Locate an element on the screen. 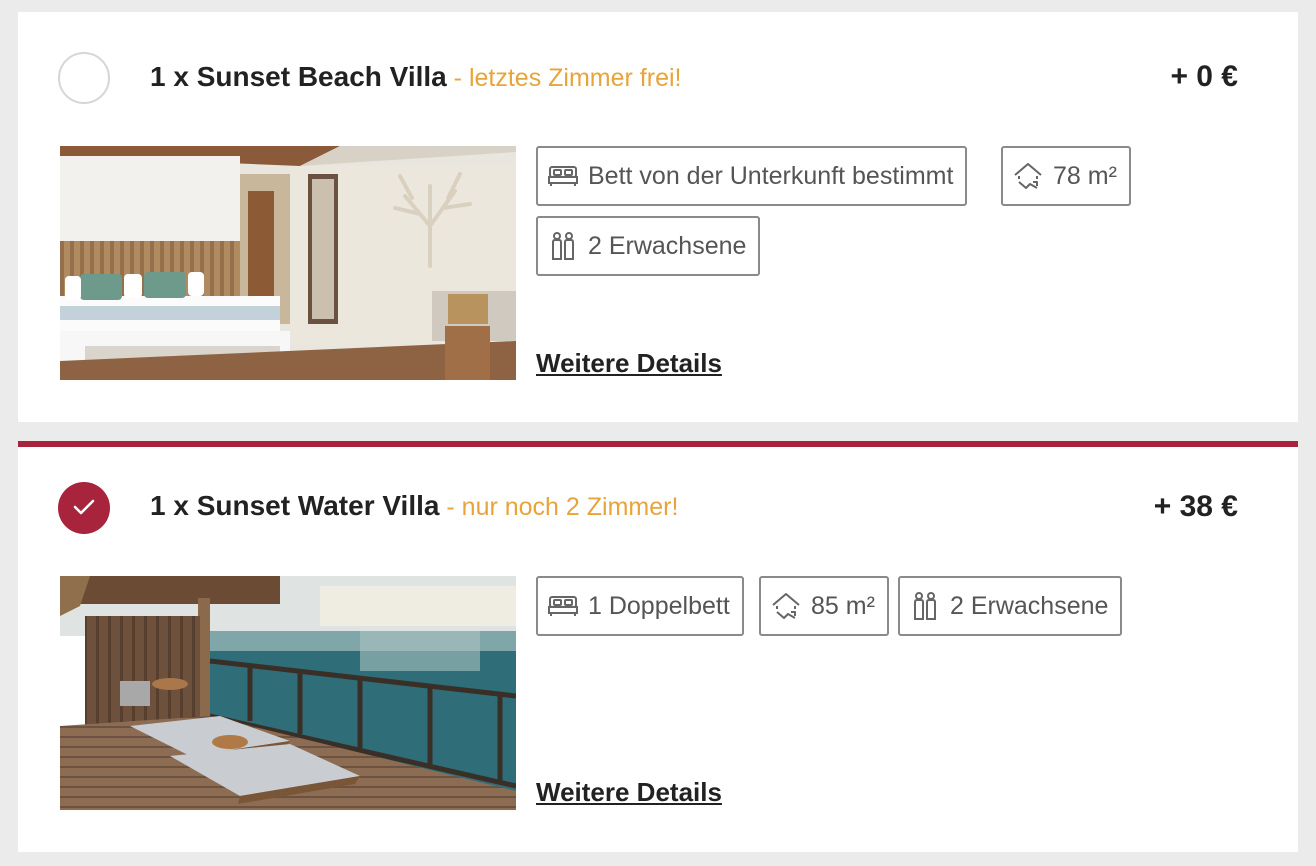 Image resolution: width=1316 pixels, height=866 pixels. bed-label: Bett von der Unterkunft bestimmt is located at coordinates (771, 175).